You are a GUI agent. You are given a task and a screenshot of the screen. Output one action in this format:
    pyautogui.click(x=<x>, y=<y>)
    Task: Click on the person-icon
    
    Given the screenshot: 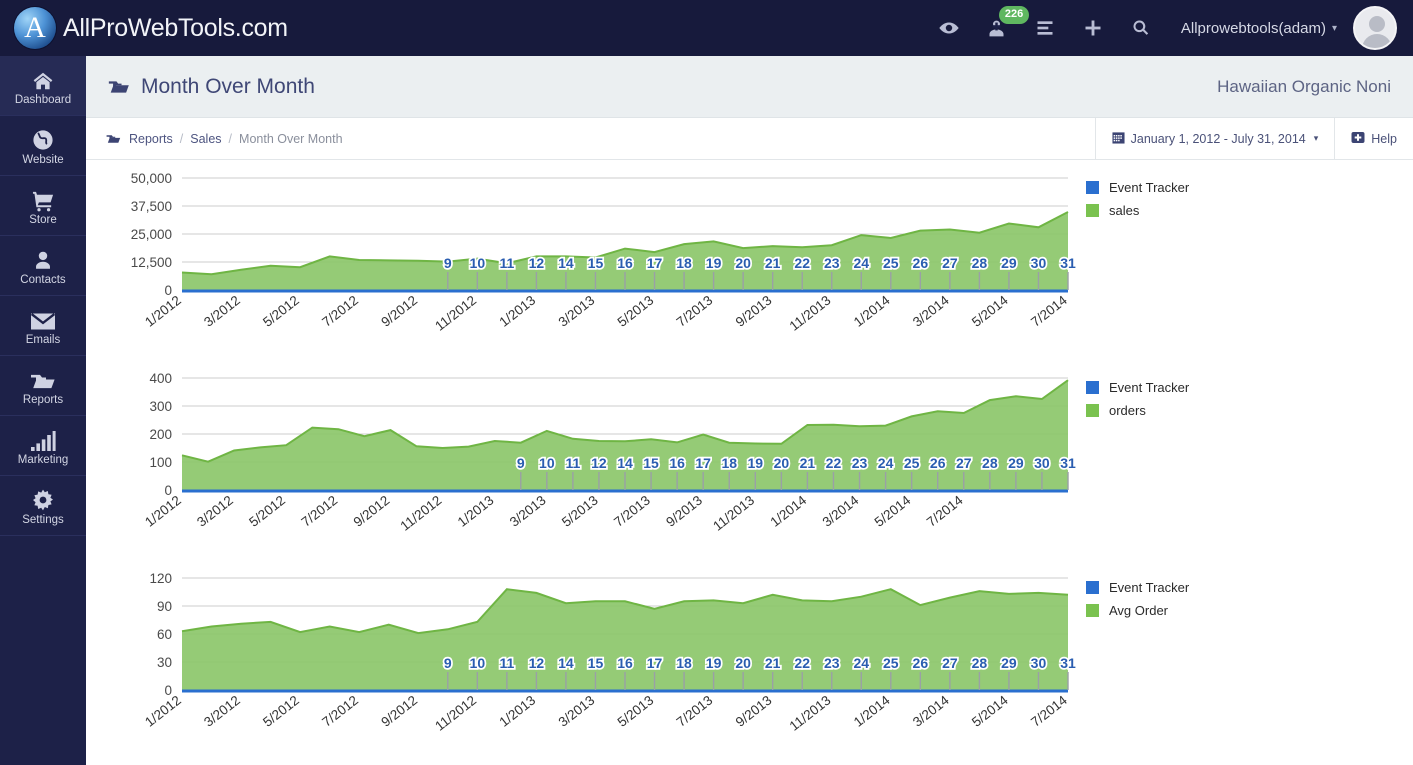 What is the action you would take?
    pyautogui.click(x=43, y=259)
    